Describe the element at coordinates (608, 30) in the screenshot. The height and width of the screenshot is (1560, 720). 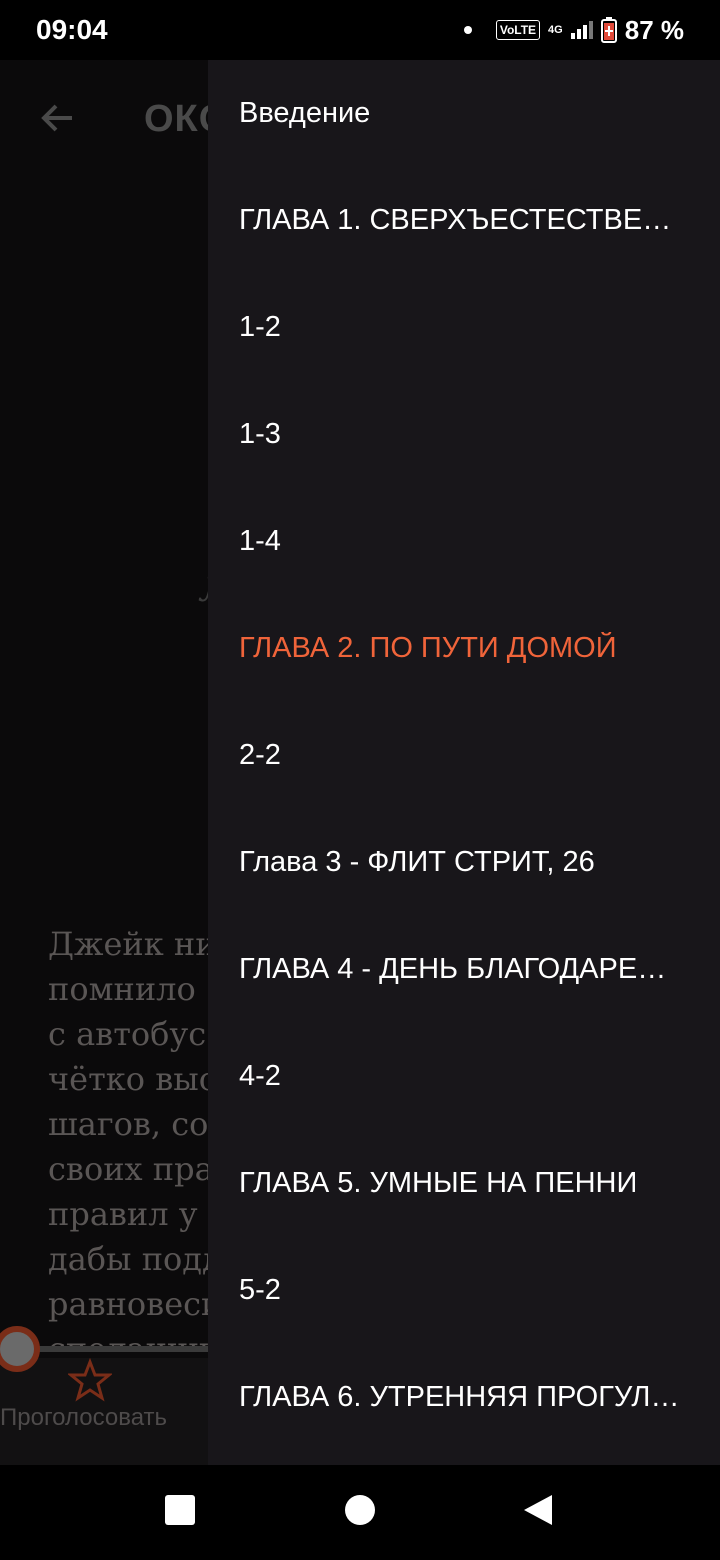
I see `battery-icon` at that location.